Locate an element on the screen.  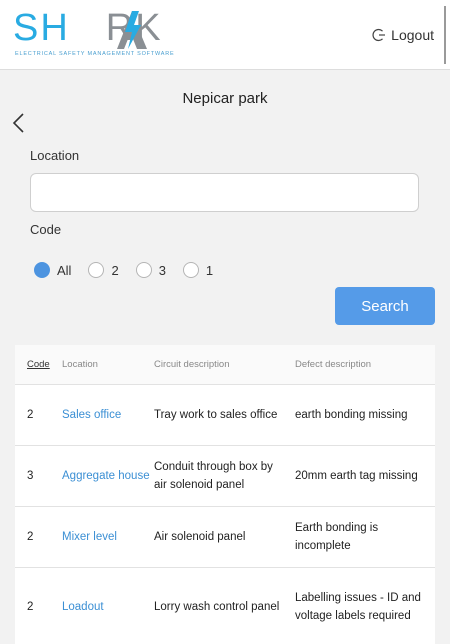
cell-location-link: Aggregate house is located at coordinates (108, 476).